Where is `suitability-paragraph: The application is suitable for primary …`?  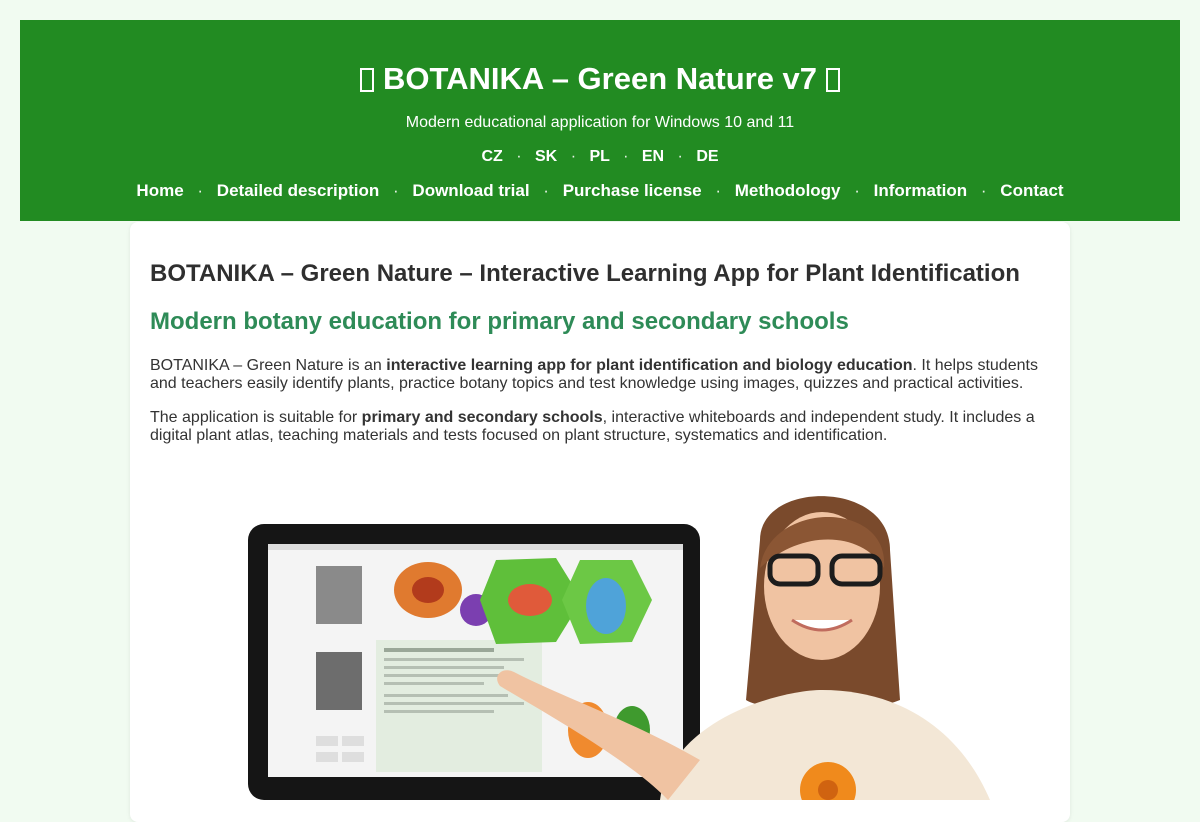 suitability-paragraph: The application is suitable for primary … is located at coordinates (600, 427).